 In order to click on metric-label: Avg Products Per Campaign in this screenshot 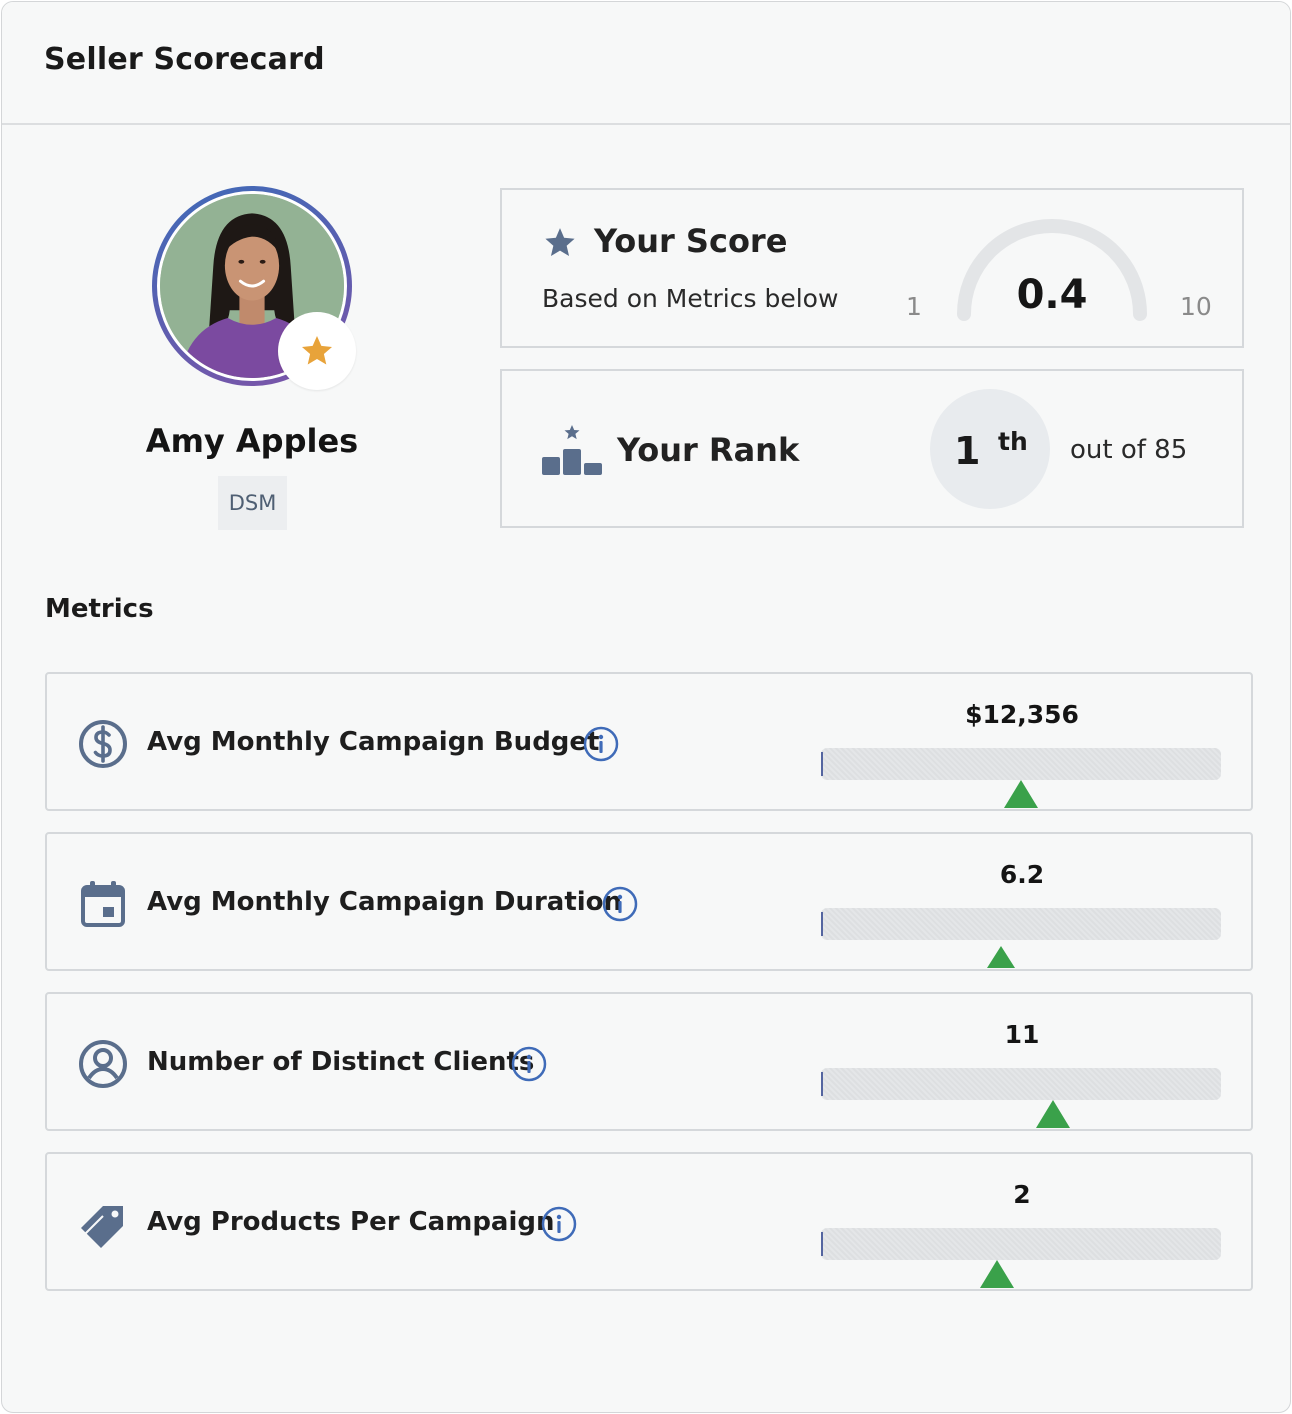, I will do `click(351, 1222)`.